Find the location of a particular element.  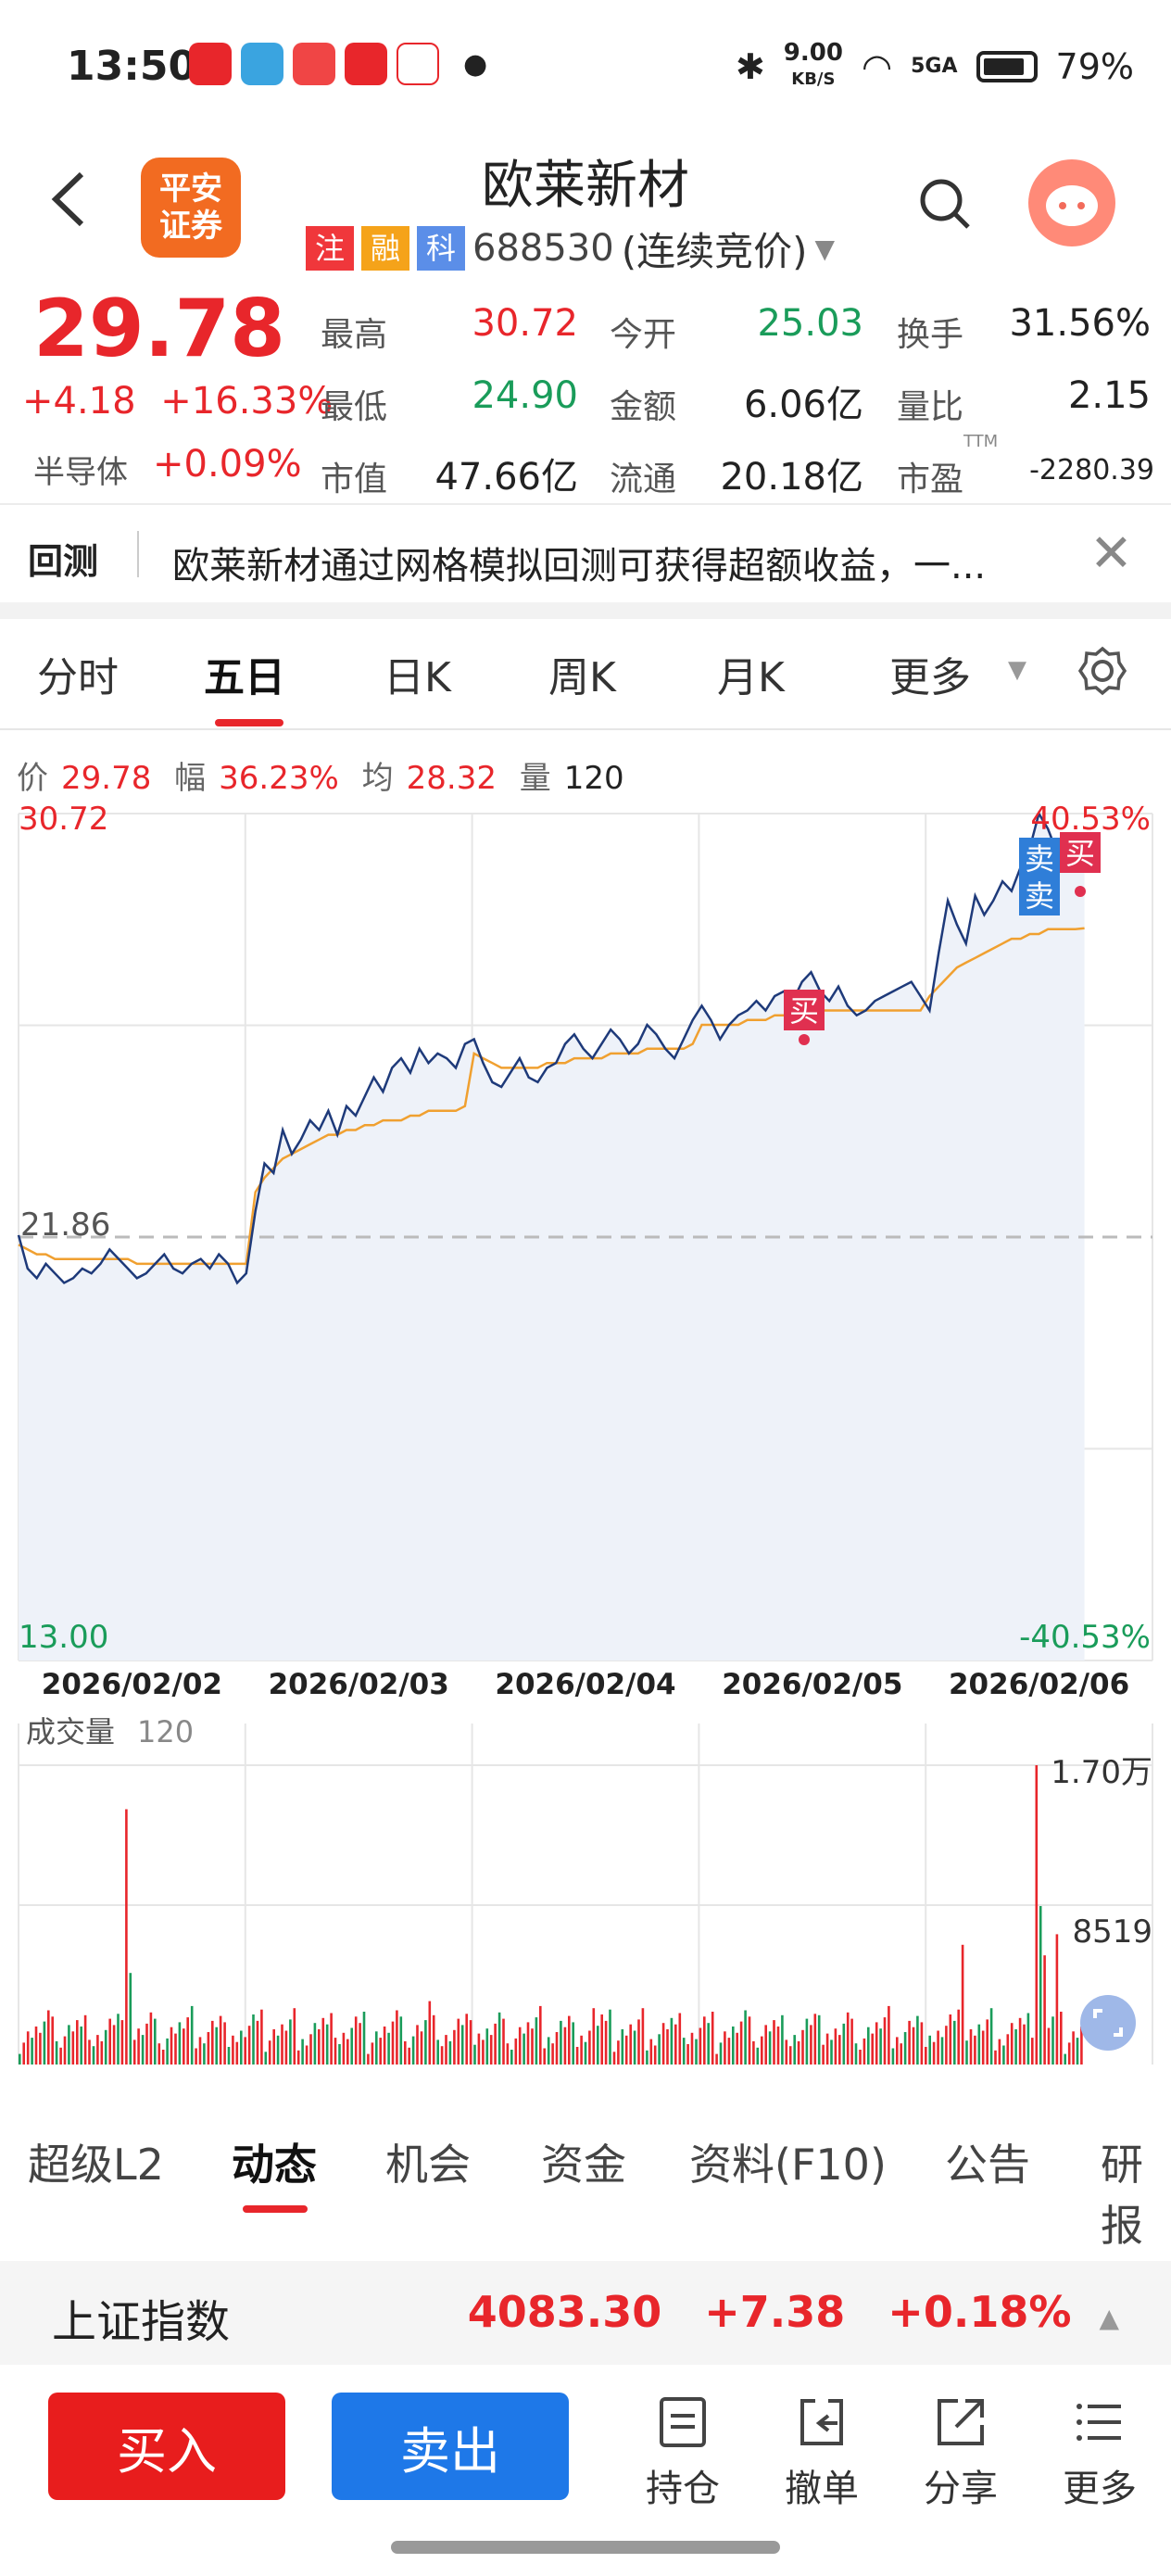

settings-button is located at coordinates (1103, 673).